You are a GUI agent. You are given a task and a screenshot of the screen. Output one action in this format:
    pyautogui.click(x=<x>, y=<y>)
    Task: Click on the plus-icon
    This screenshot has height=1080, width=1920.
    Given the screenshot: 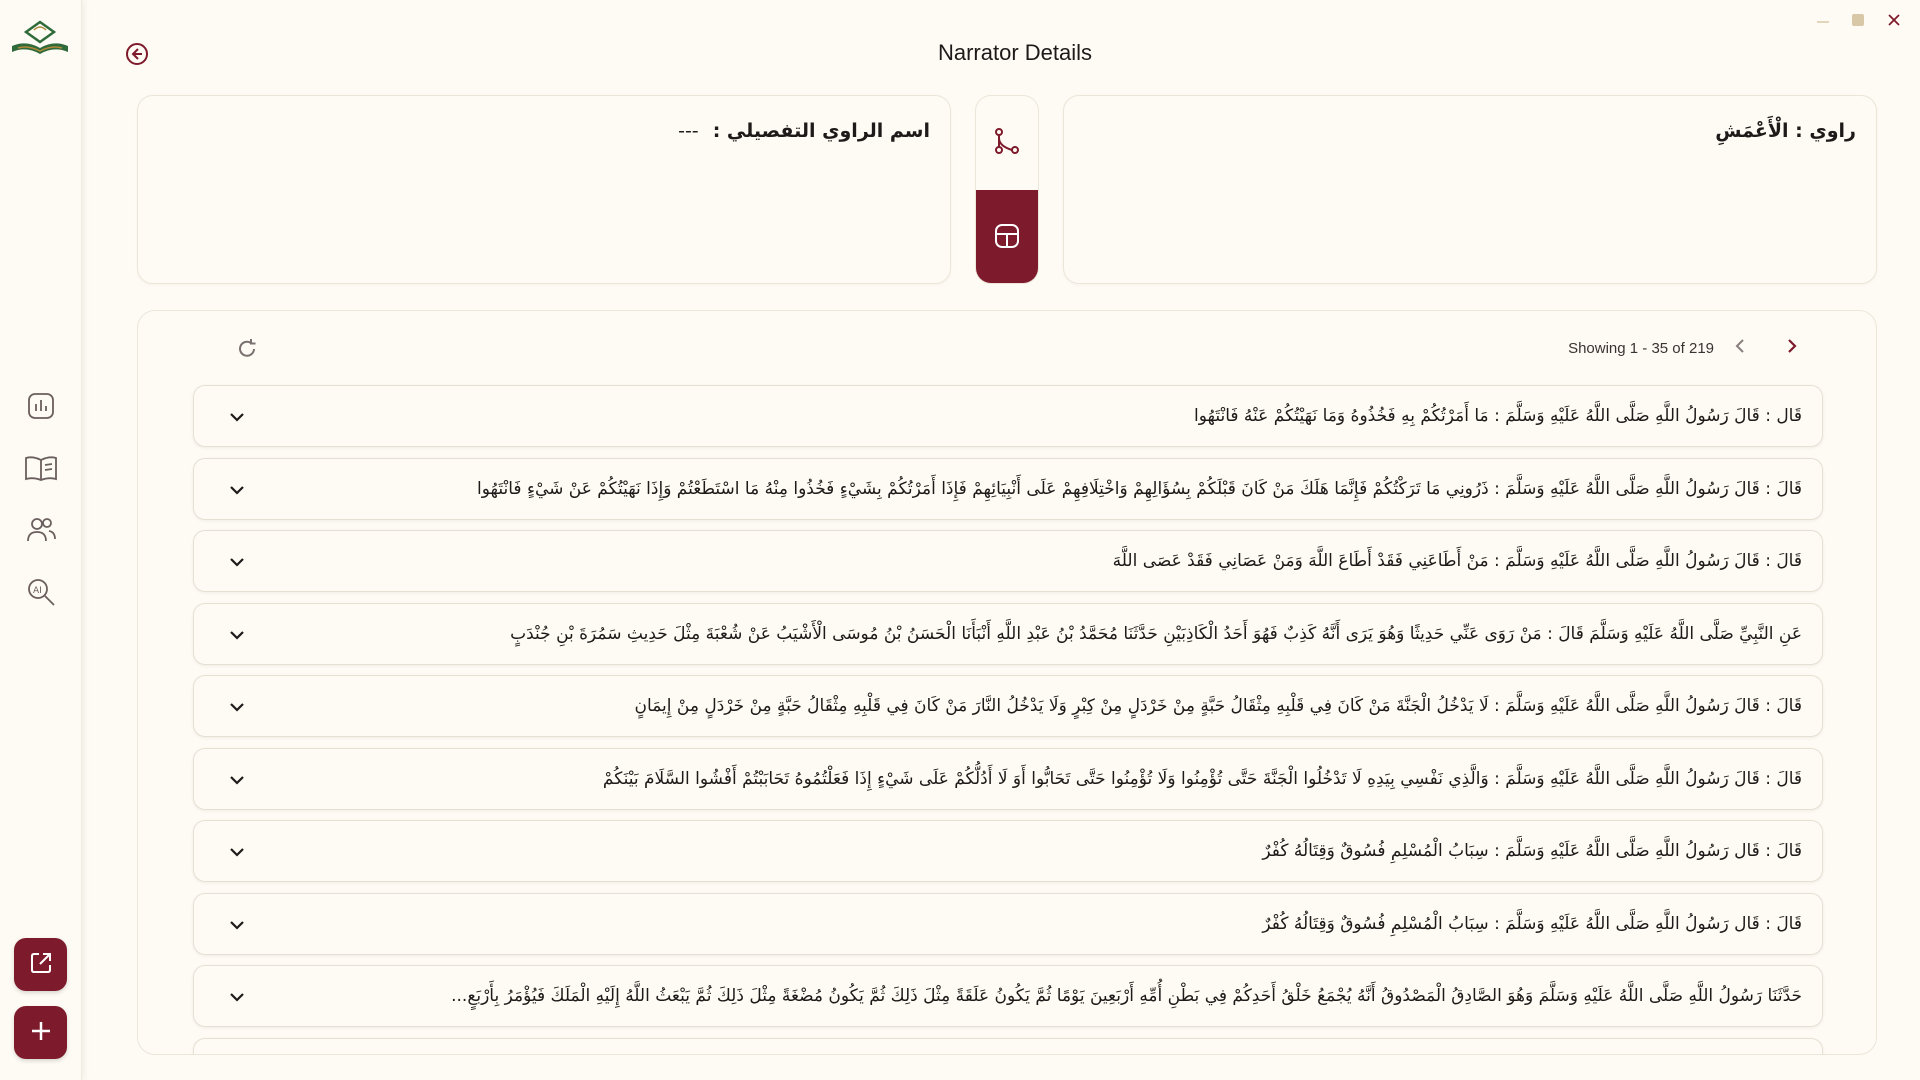 What is the action you would take?
    pyautogui.click(x=41, y=1033)
    